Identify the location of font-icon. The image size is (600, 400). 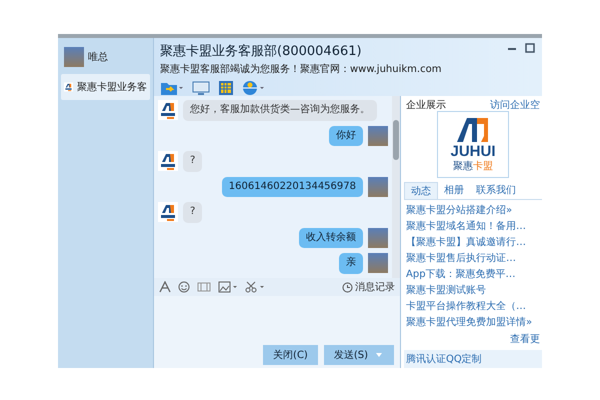
(165, 287).